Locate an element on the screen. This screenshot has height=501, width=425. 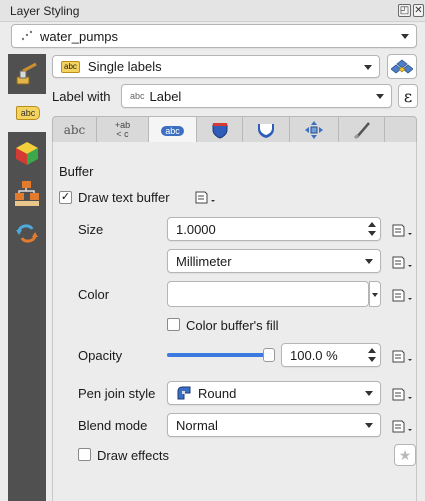
formatting-tab-icon: +ab < c is located at coordinates (122, 129).